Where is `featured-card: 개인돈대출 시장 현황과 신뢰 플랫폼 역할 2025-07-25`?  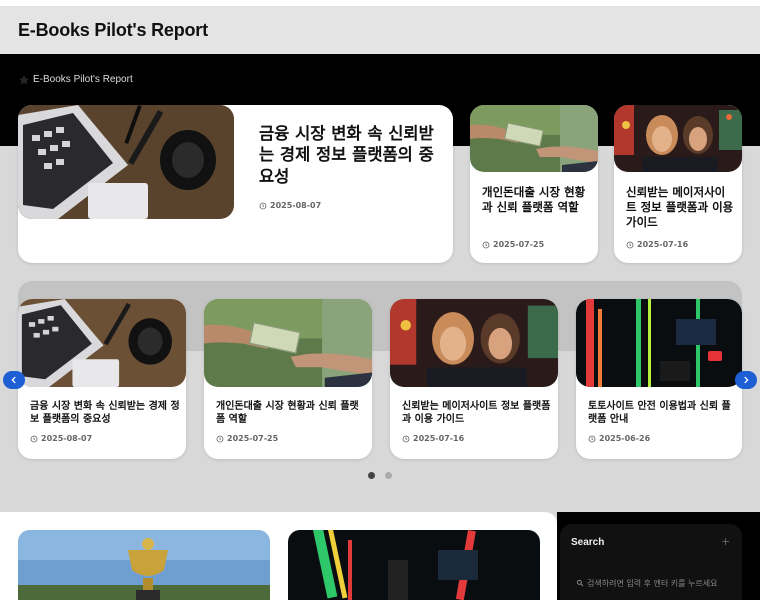 featured-card: 개인돈대출 시장 현황과 신뢰 플랫폼 역할 2025-07-25 is located at coordinates (534, 184).